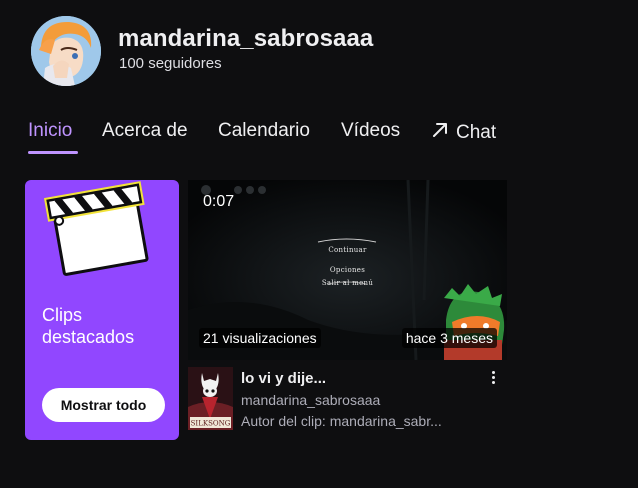 The width and height of the screenshot is (638, 488). I want to click on channel-name: mandarina_sabrosaaa, so click(245, 39).